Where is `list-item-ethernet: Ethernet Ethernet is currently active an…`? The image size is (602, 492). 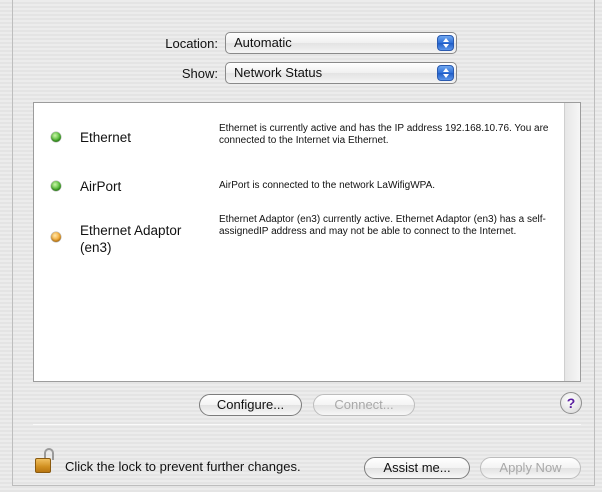
list-item-ethernet: Ethernet Ethernet is currently active an… is located at coordinates (299, 141).